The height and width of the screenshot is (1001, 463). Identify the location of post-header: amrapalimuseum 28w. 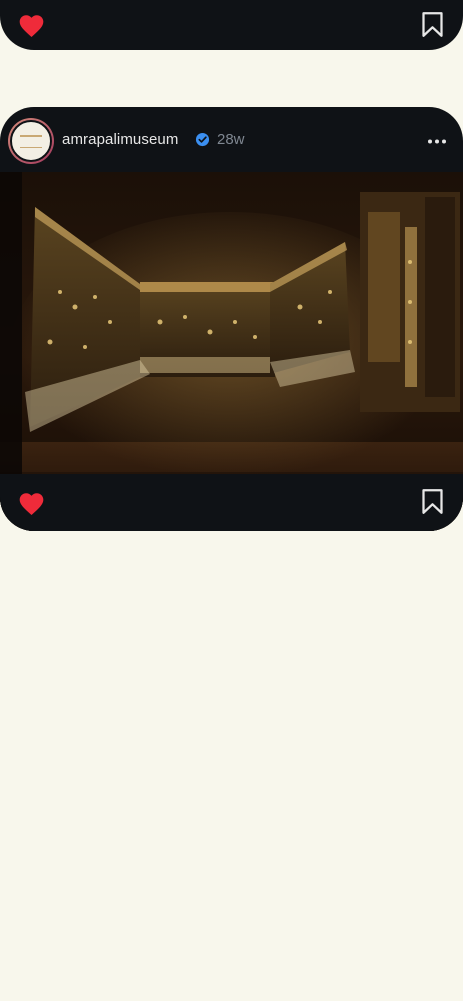
(231, 140).